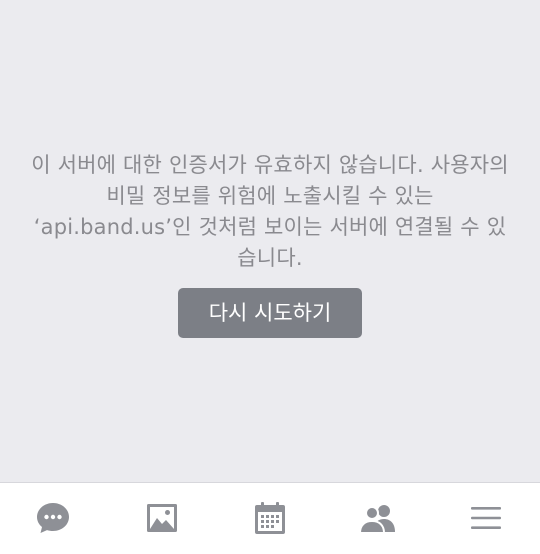 This screenshot has width=540, height=554. I want to click on members-icon, so click(376, 519).